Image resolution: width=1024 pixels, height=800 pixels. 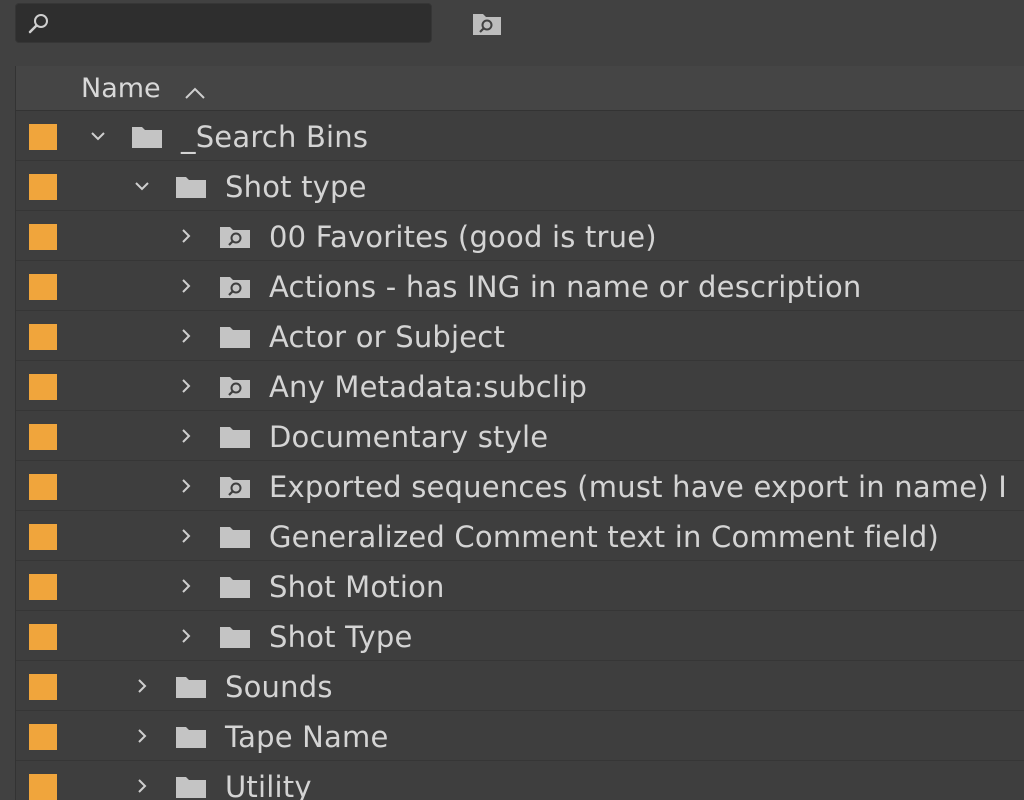 I want to click on bin-name: 00 Favorites (good is true), so click(x=463, y=237).